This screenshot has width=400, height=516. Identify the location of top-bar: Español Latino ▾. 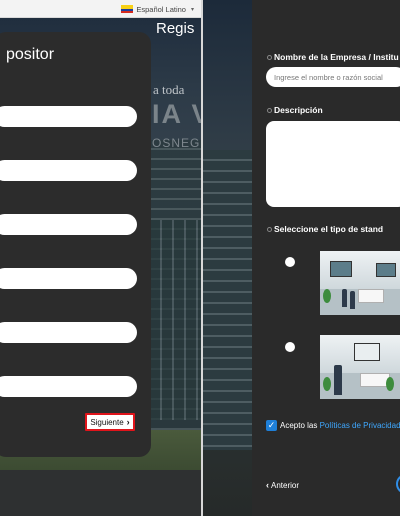
(100, 9).